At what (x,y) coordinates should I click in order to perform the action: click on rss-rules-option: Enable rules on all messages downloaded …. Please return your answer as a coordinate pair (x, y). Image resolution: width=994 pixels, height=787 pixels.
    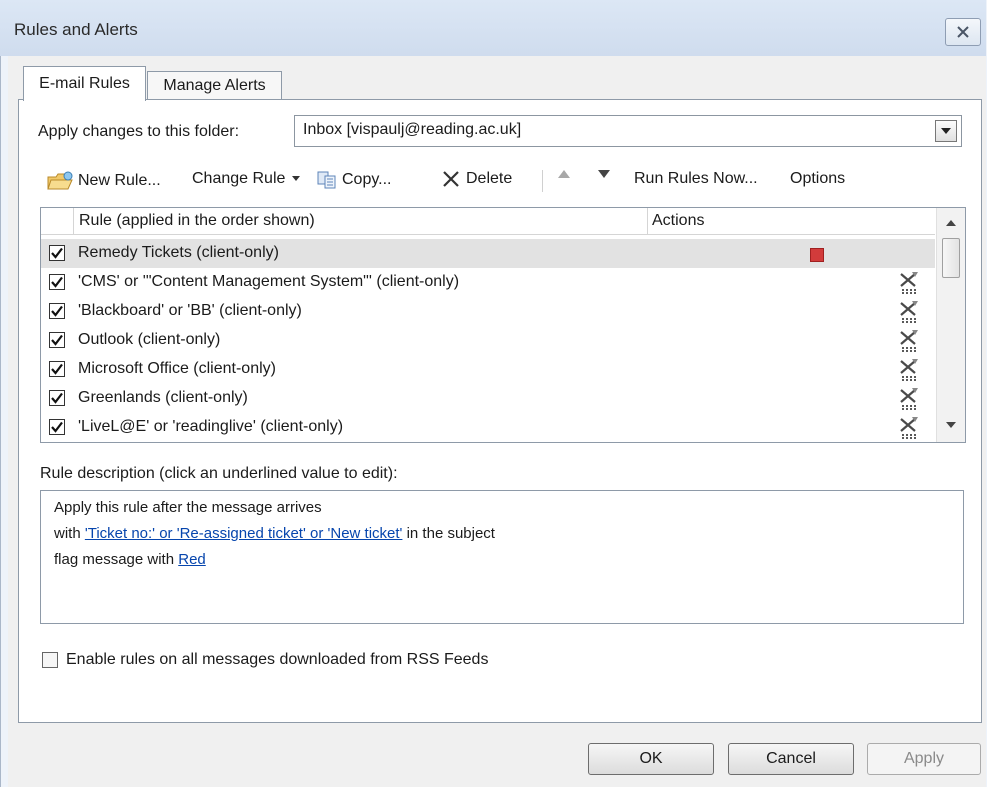
    Looking at the image, I should click on (265, 660).